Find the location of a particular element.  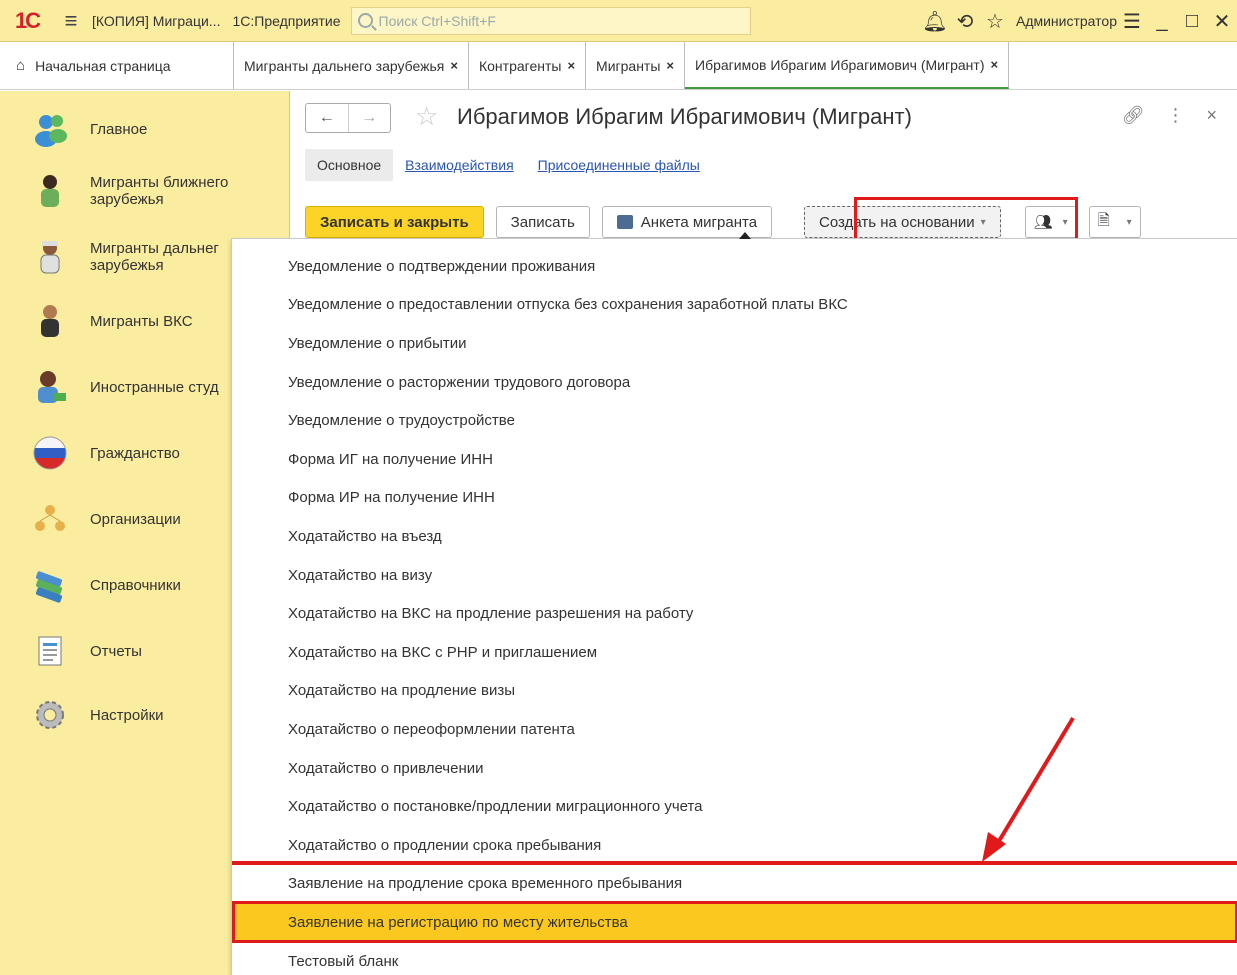

sidebar-item-label: Гражданство is located at coordinates (135, 453).